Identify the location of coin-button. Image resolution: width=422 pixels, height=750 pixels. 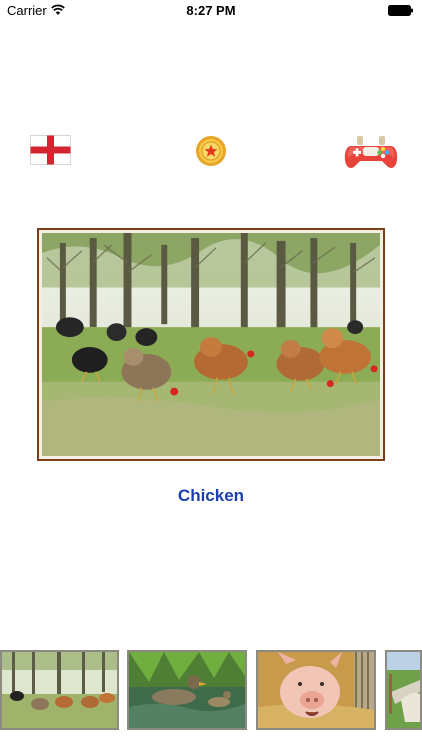
(211, 151).